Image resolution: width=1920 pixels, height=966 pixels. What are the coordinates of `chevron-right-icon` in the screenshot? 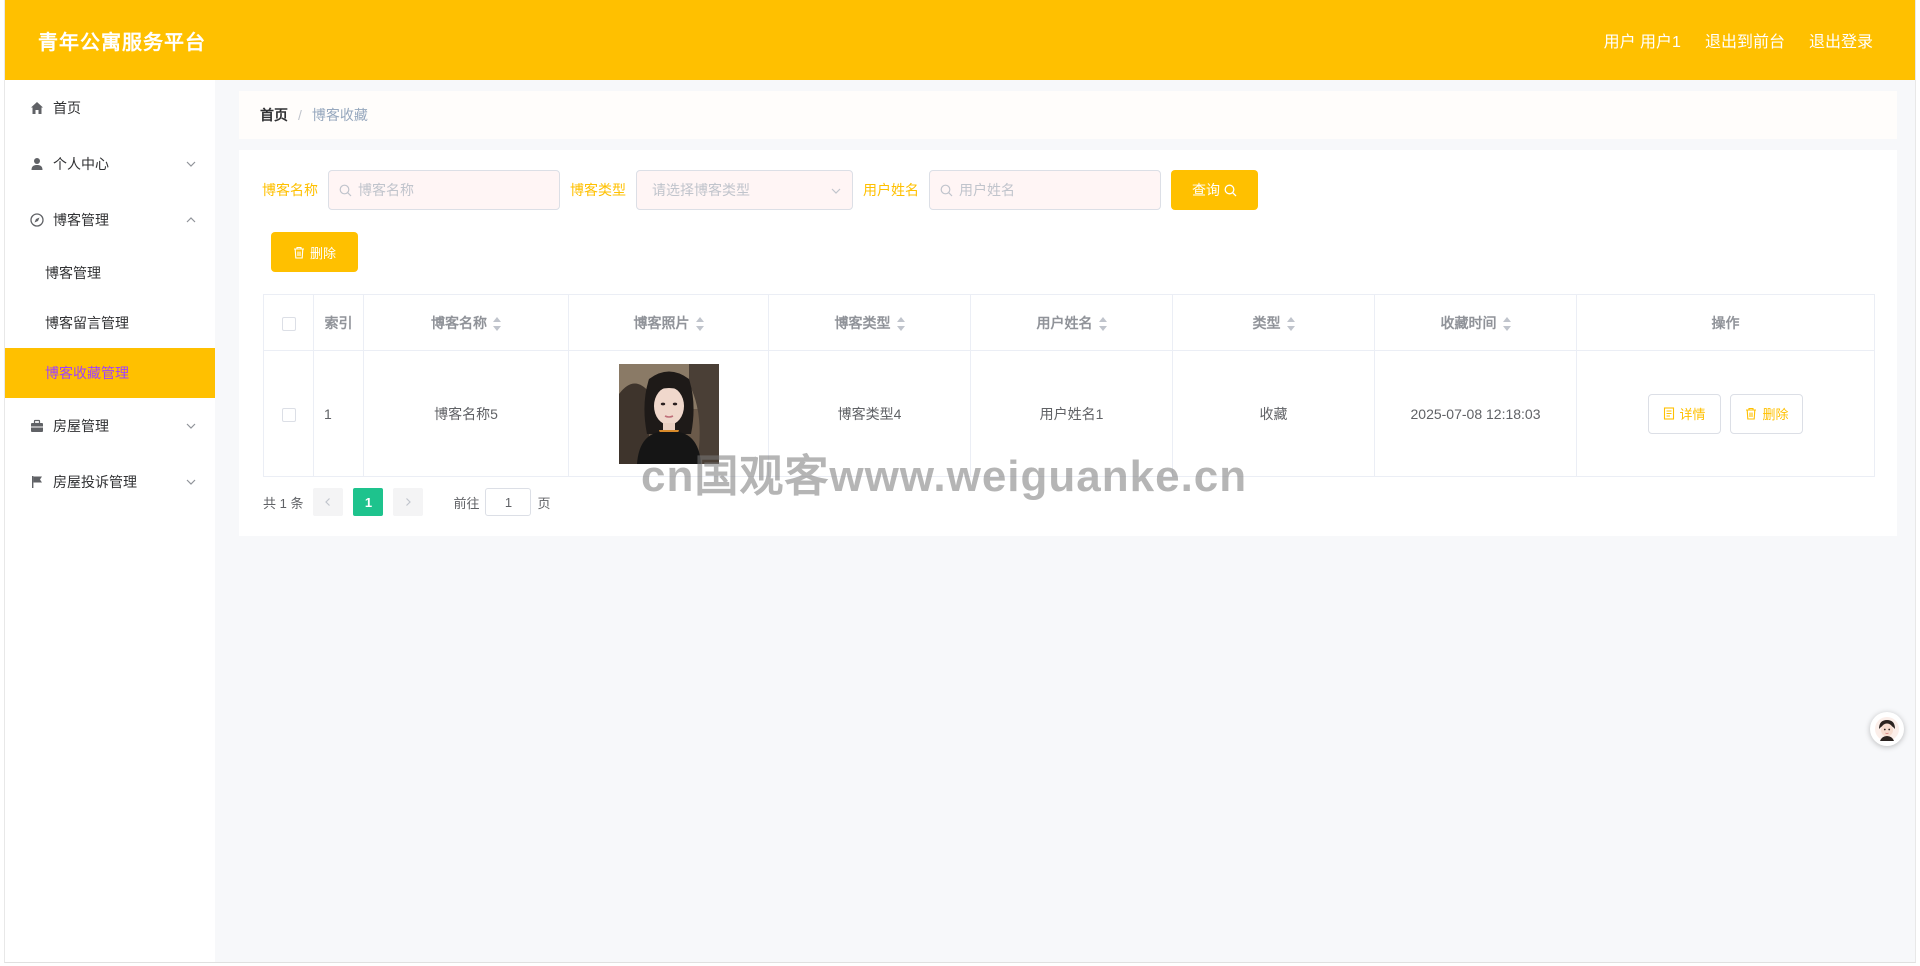 It's located at (409, 502).